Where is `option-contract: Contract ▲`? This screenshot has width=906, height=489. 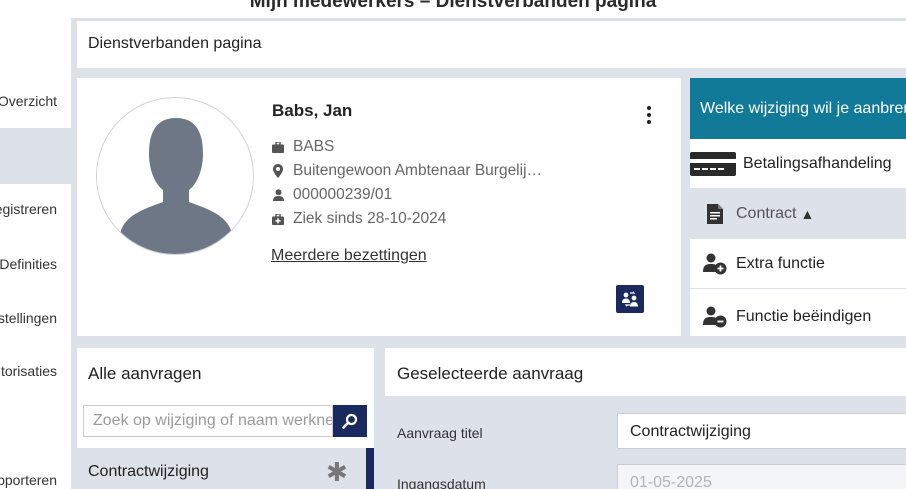
option-contract: Contract ▲ is located at coordinates (798, 214).